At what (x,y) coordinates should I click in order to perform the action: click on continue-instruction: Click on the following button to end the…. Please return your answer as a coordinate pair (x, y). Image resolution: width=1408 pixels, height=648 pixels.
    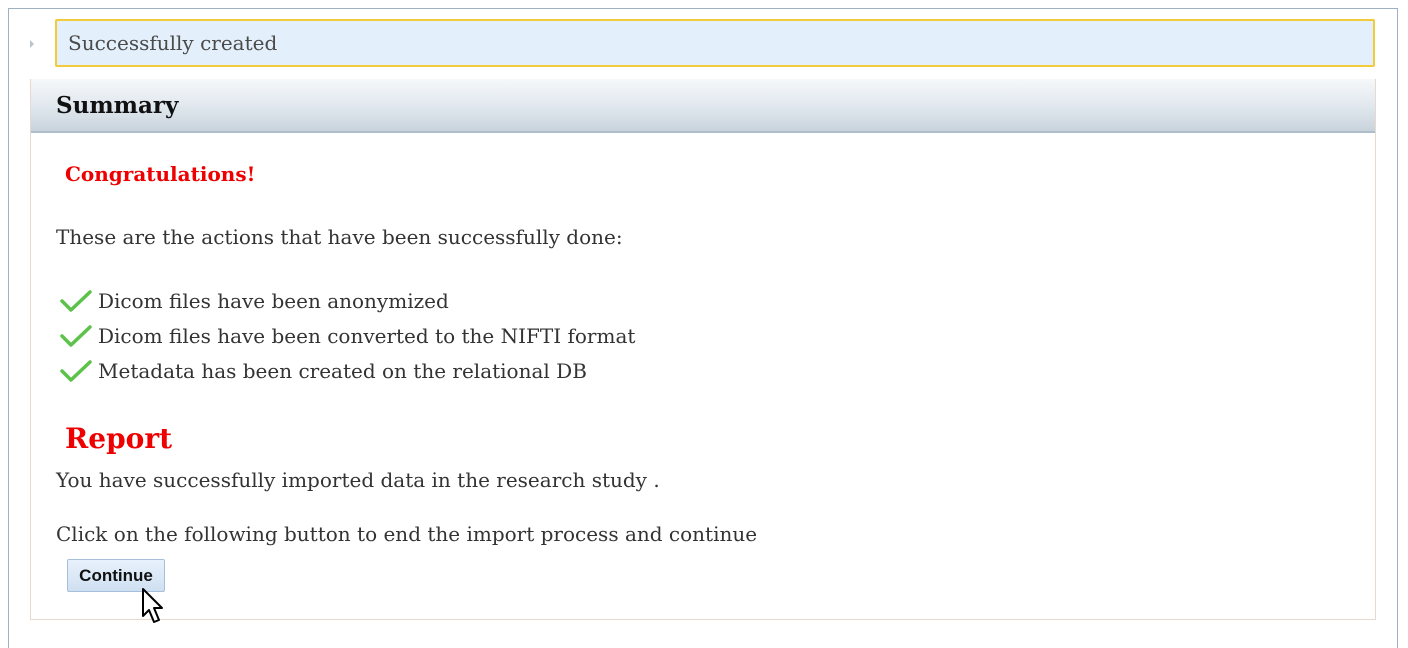
    Looking at the image, I should click on (407, 534).